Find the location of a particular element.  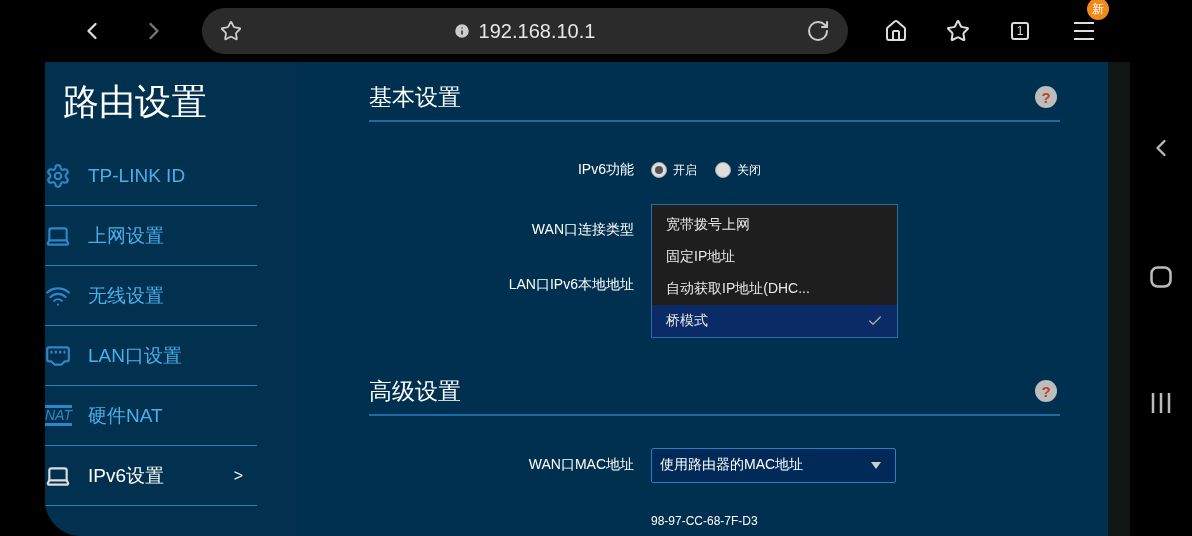

reload-icon is located at coordinates (818, 31).